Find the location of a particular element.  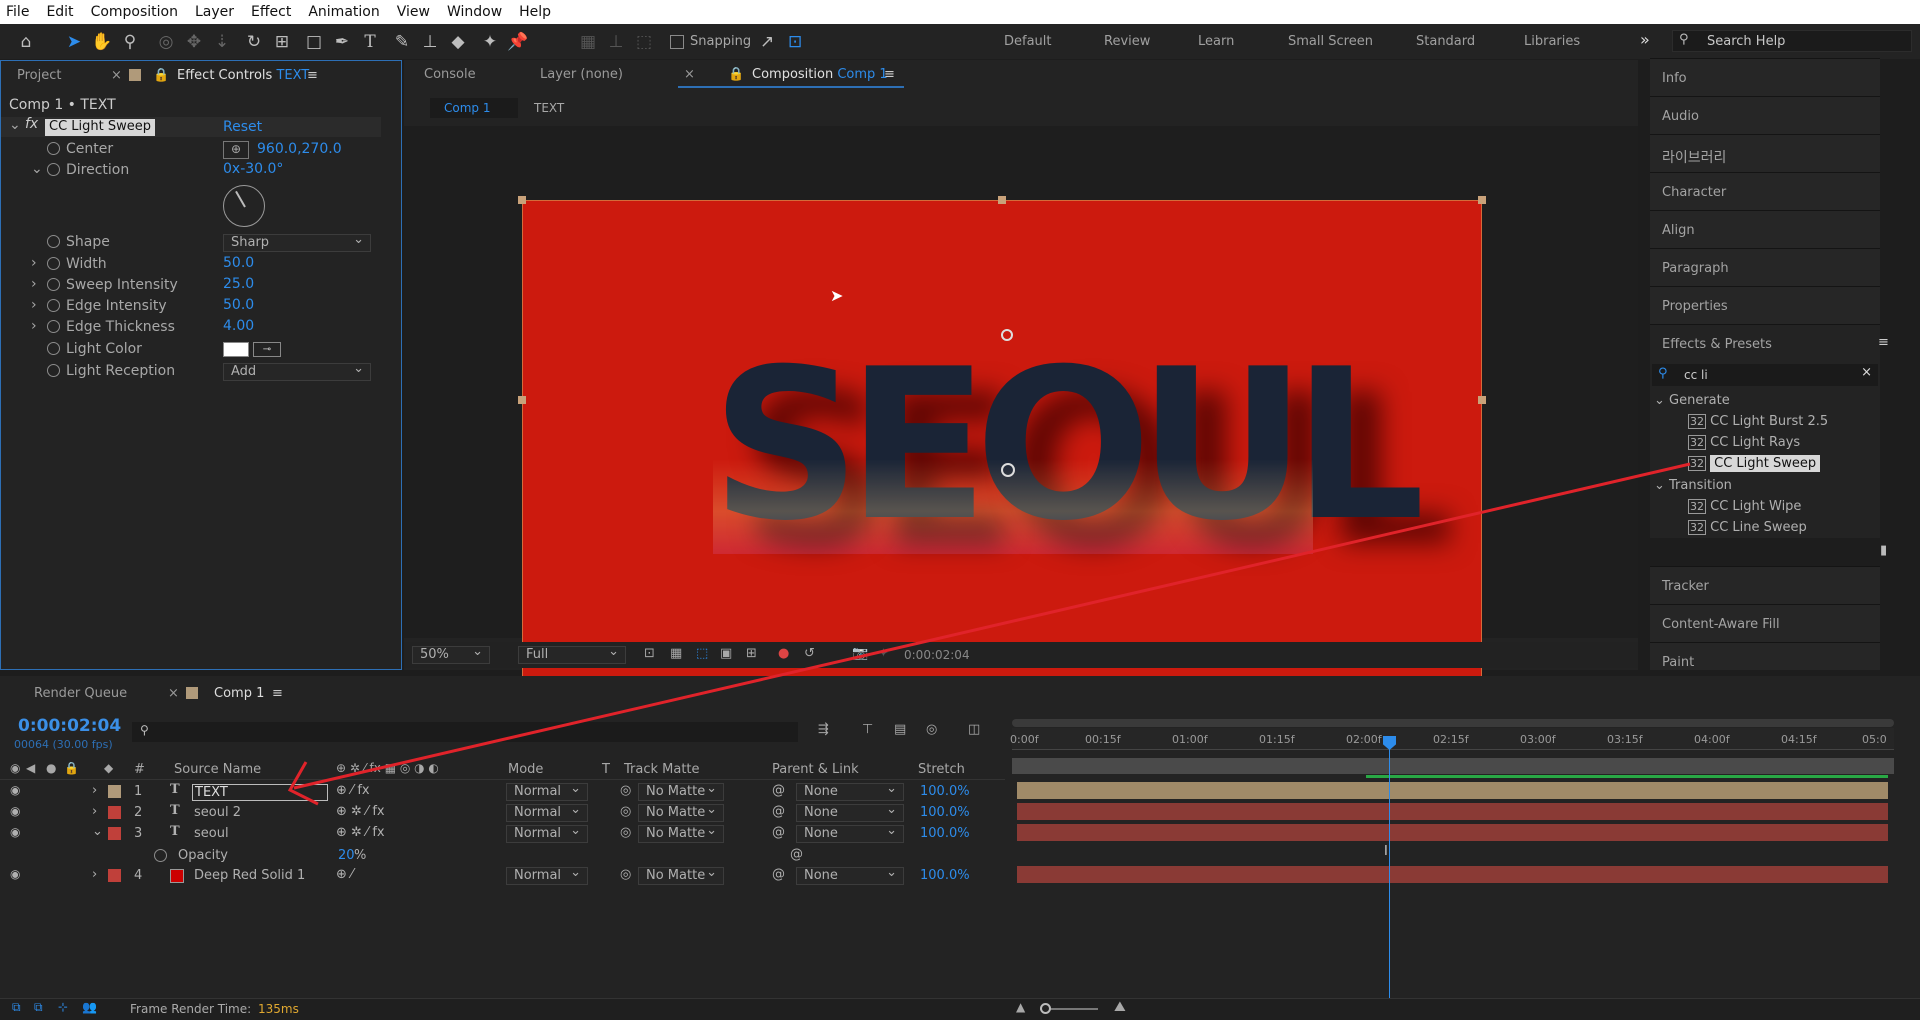

render-time-value: 135ms is located at coordinates (278, 1009).